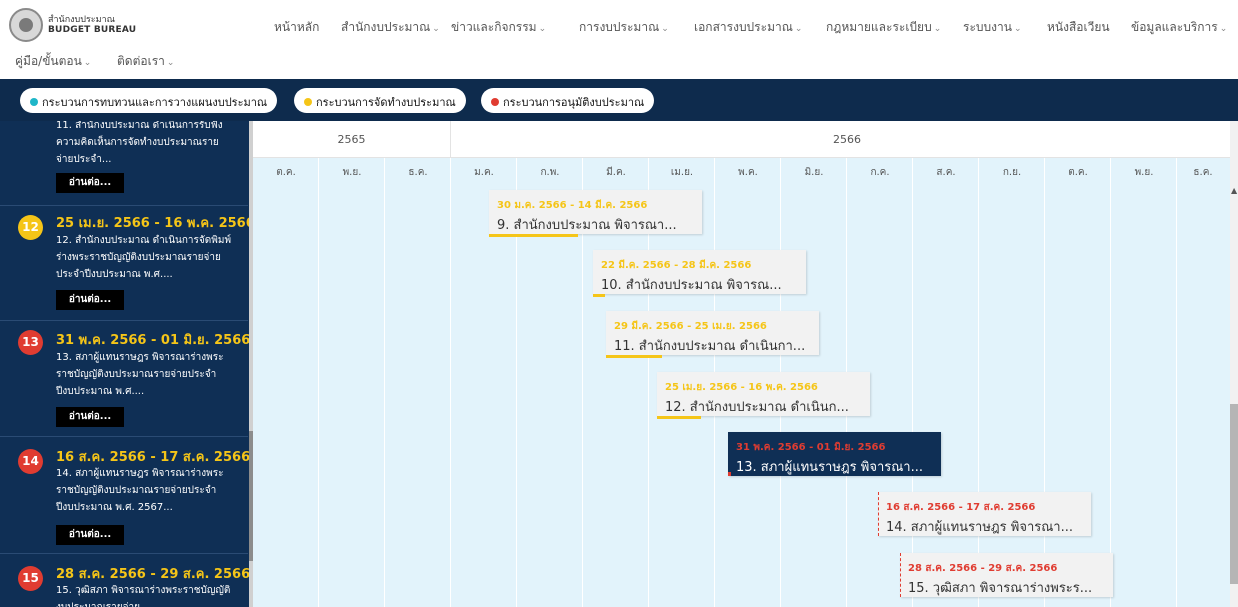 This screenshot has height=607, width=1238. Describe the element at coordinates (30, 227) in the screenshot. I see `step-number-badge: 12` at that location.